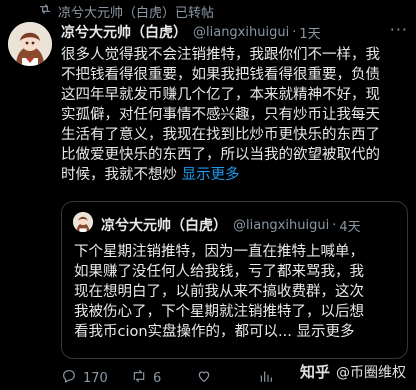 The width and height of the screenshot is (416, 390). Describe the element at coordinates (164, 226) in the screenshot. I see `quote-author-name: 凉兮大元帅（白虎）` at that location.